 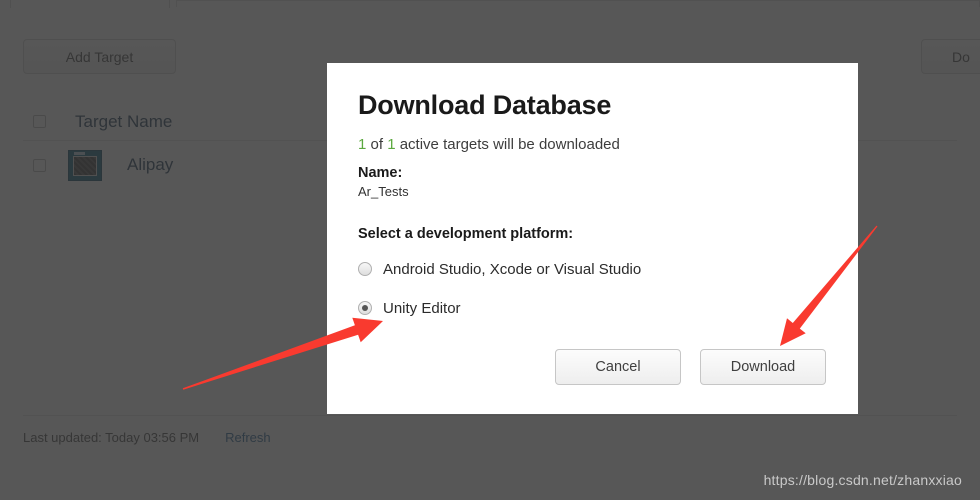 I want to click on summary-suffix-text: active targets will be downloaded, so click(x=507, y=144).